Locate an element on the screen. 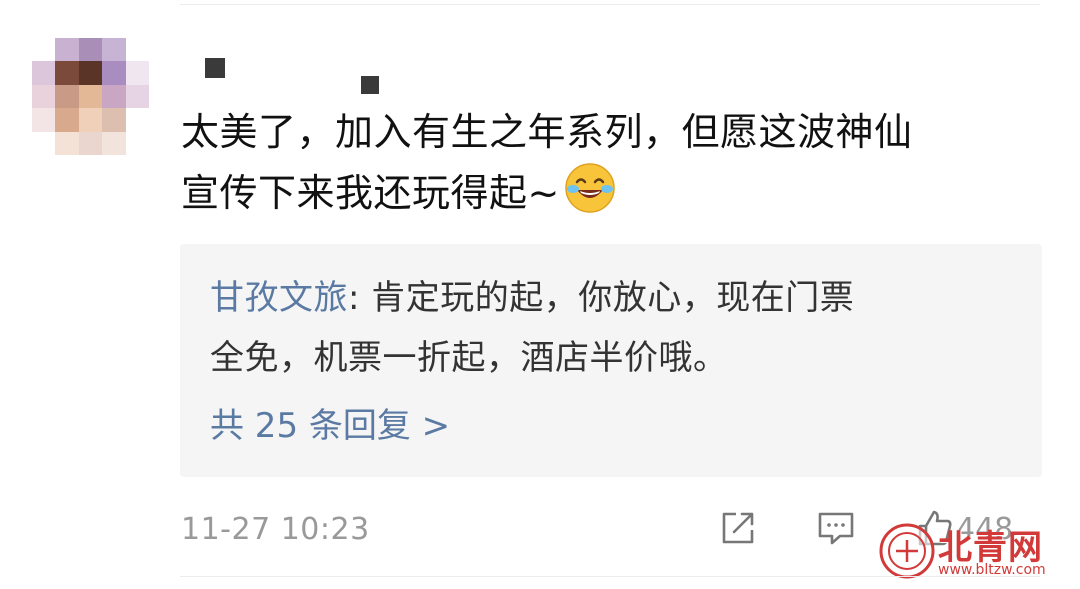 The width and height of the screenshot is (1080, 589). comment-line-1: 太美了，加入有生之年系列，但愿这波神仙 is located at coordinates (547, 132).